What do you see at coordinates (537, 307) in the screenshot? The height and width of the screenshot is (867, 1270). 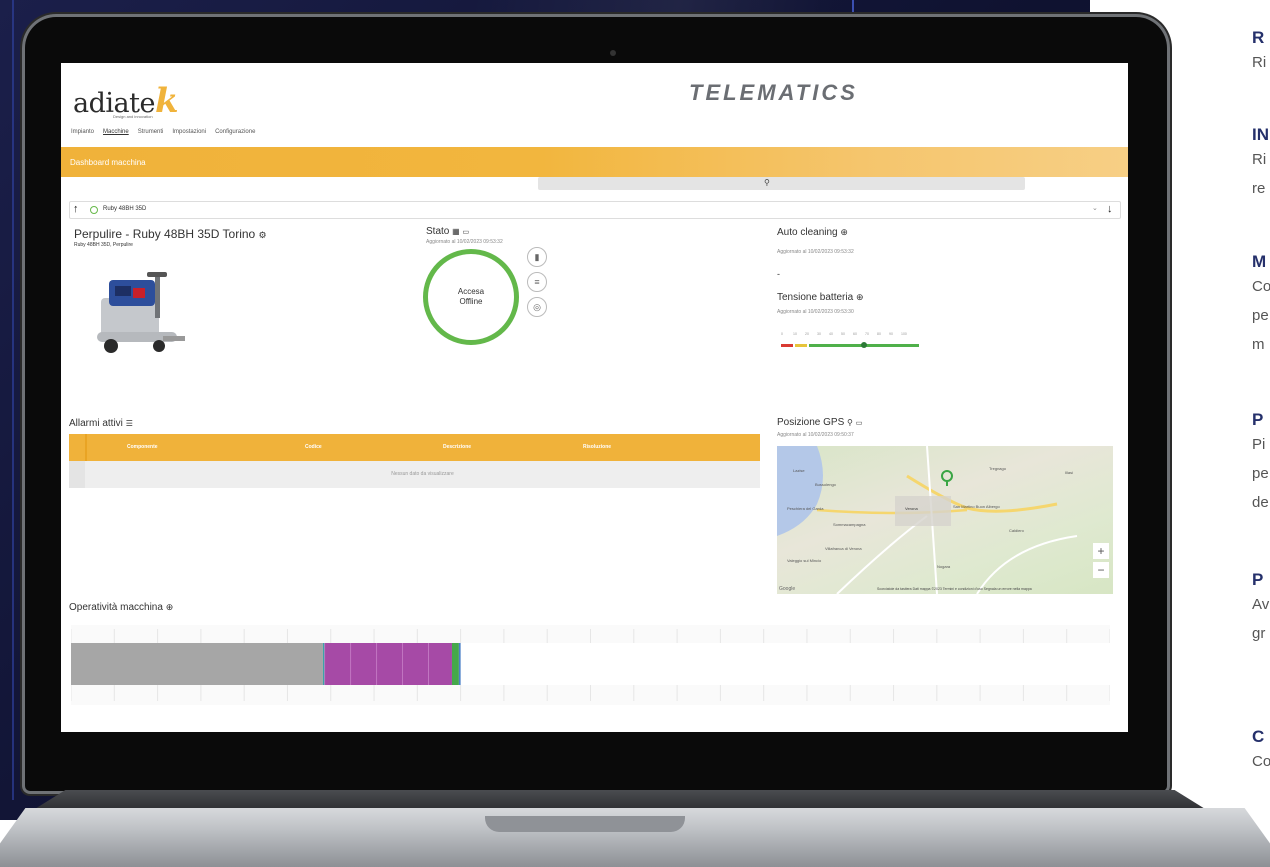 I see `brush-icon: ◎` at bounding box center [537, 307].